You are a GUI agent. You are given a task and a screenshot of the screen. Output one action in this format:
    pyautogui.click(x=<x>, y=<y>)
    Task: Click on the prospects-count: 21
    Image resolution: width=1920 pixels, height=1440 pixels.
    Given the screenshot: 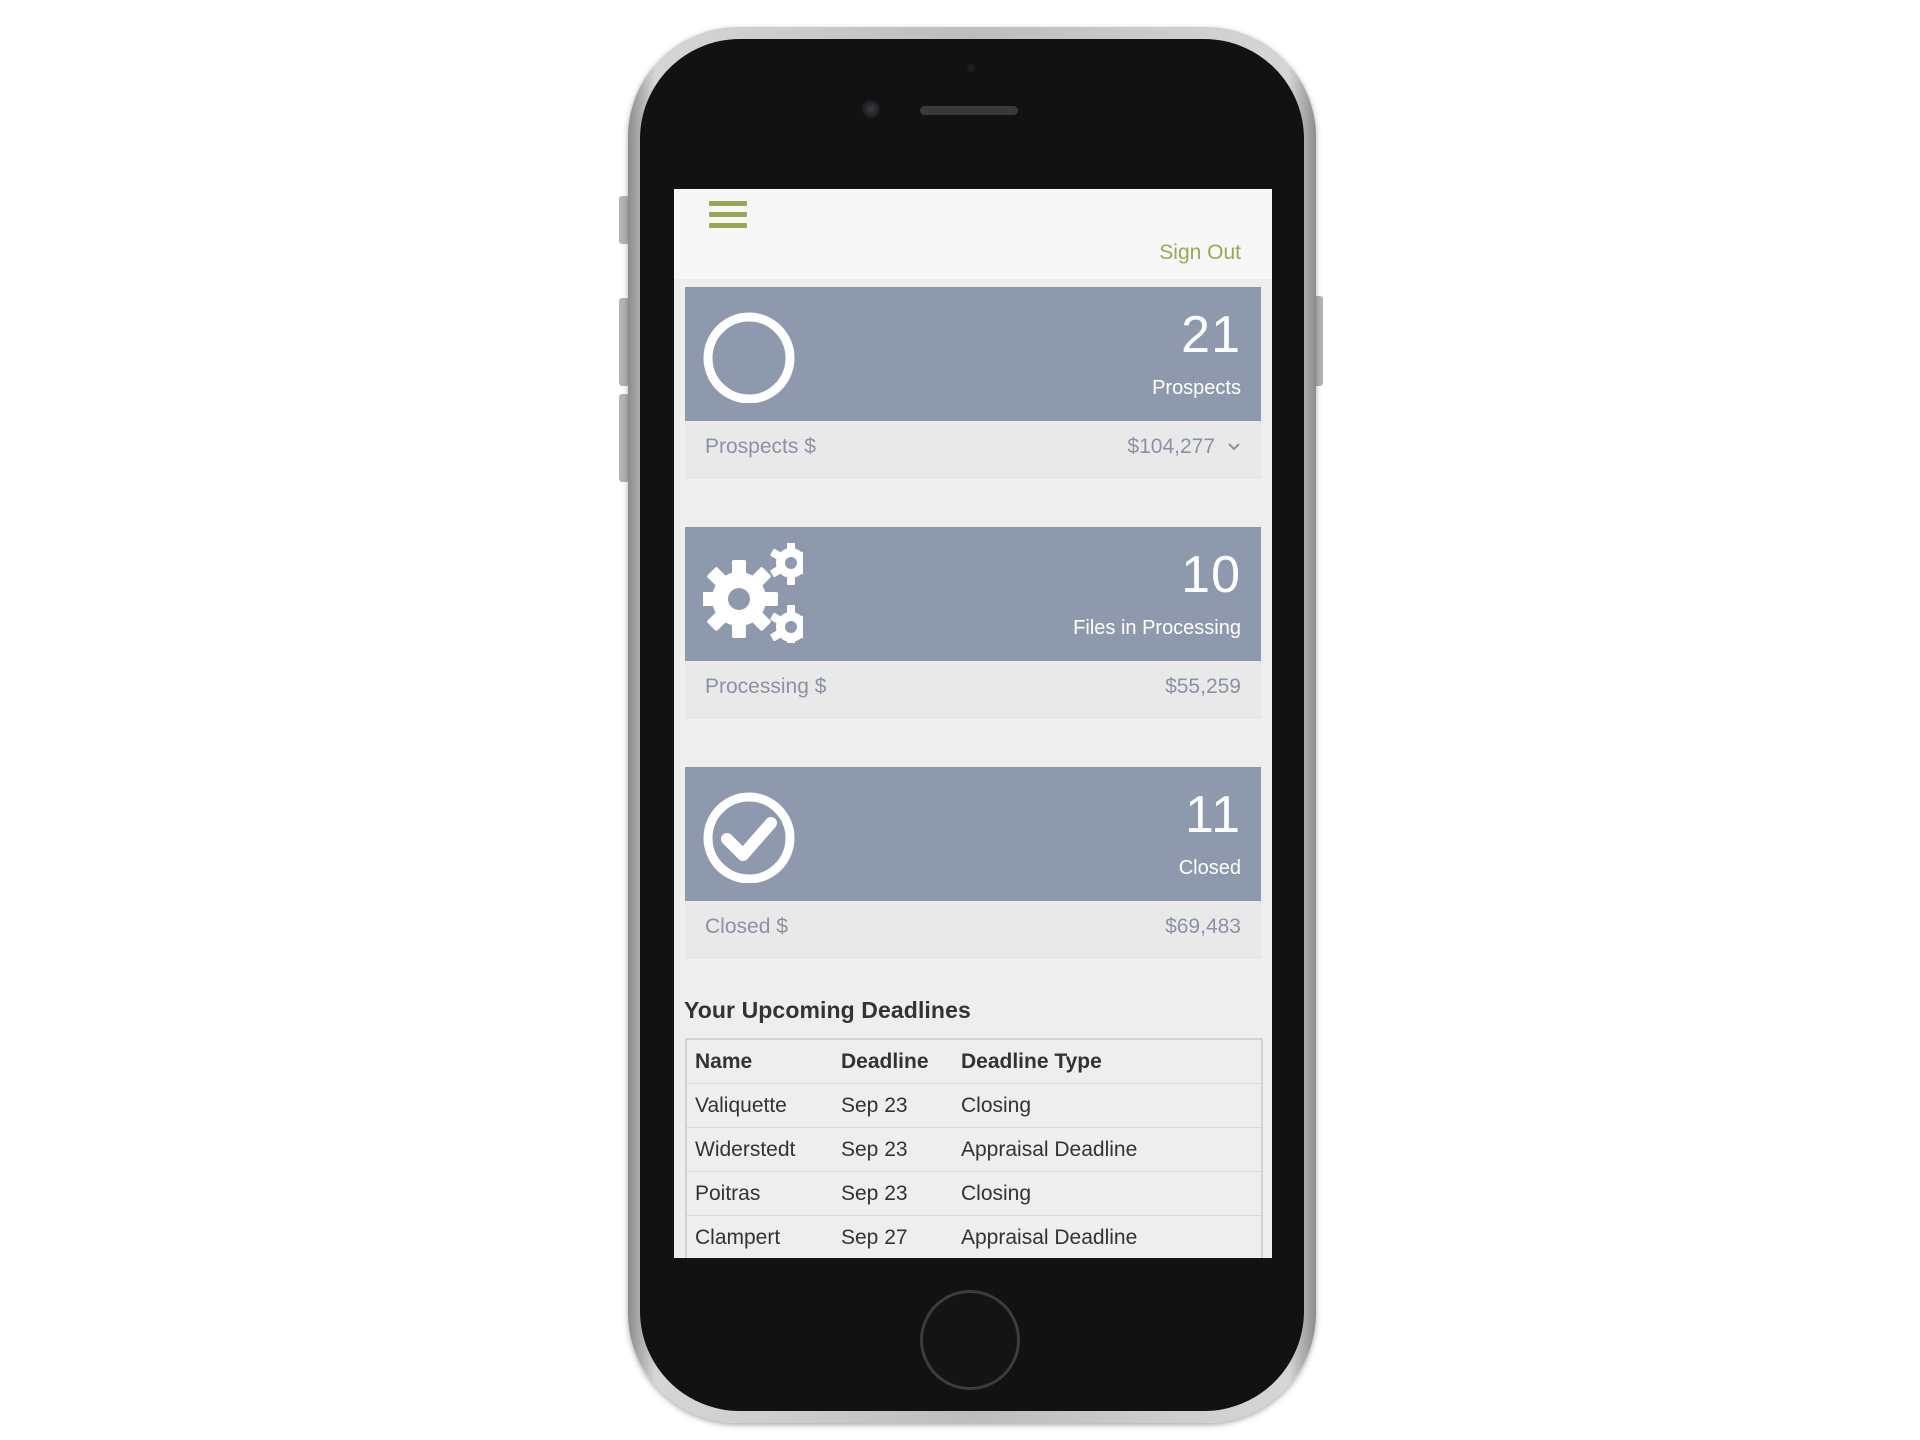 What is the action you would take?
    pyautogui.click(x=1211, y=335)
    